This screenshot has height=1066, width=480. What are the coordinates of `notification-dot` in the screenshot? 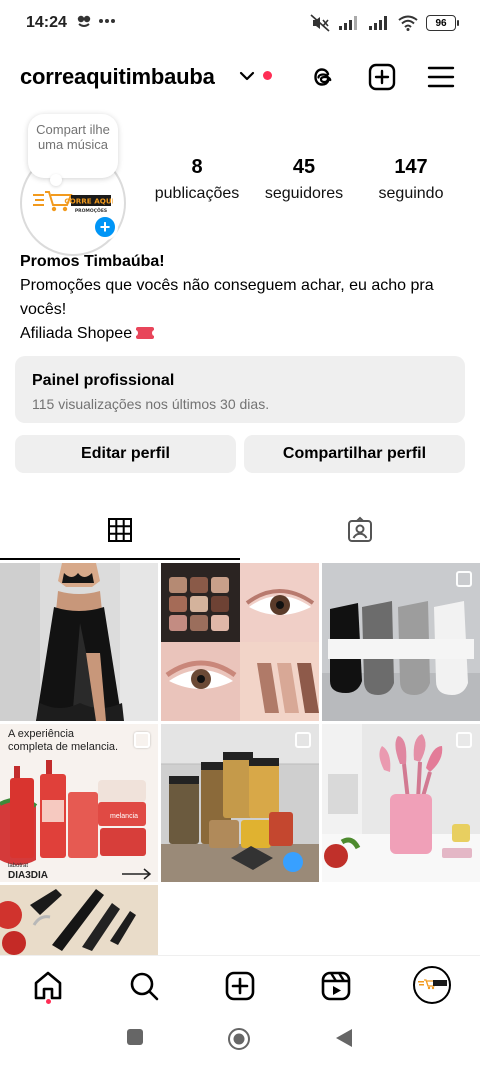 It's located at (267, 75).